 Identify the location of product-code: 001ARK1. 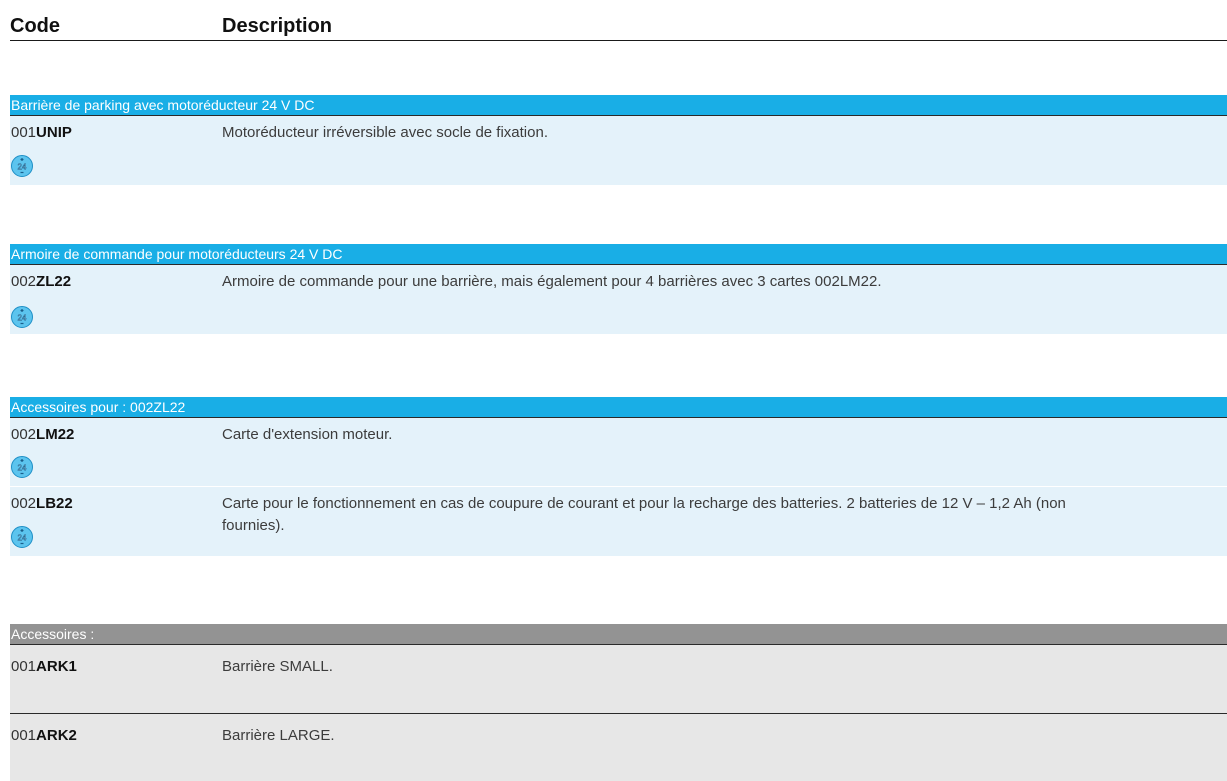
(44, 666).